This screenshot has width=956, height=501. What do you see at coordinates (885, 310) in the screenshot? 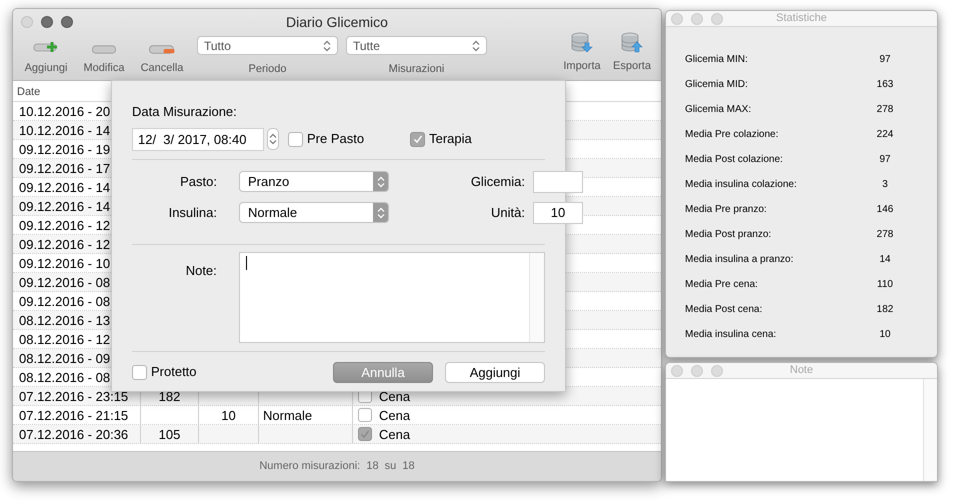
I see `stat-value: 182` at bounding box center [885, 310].